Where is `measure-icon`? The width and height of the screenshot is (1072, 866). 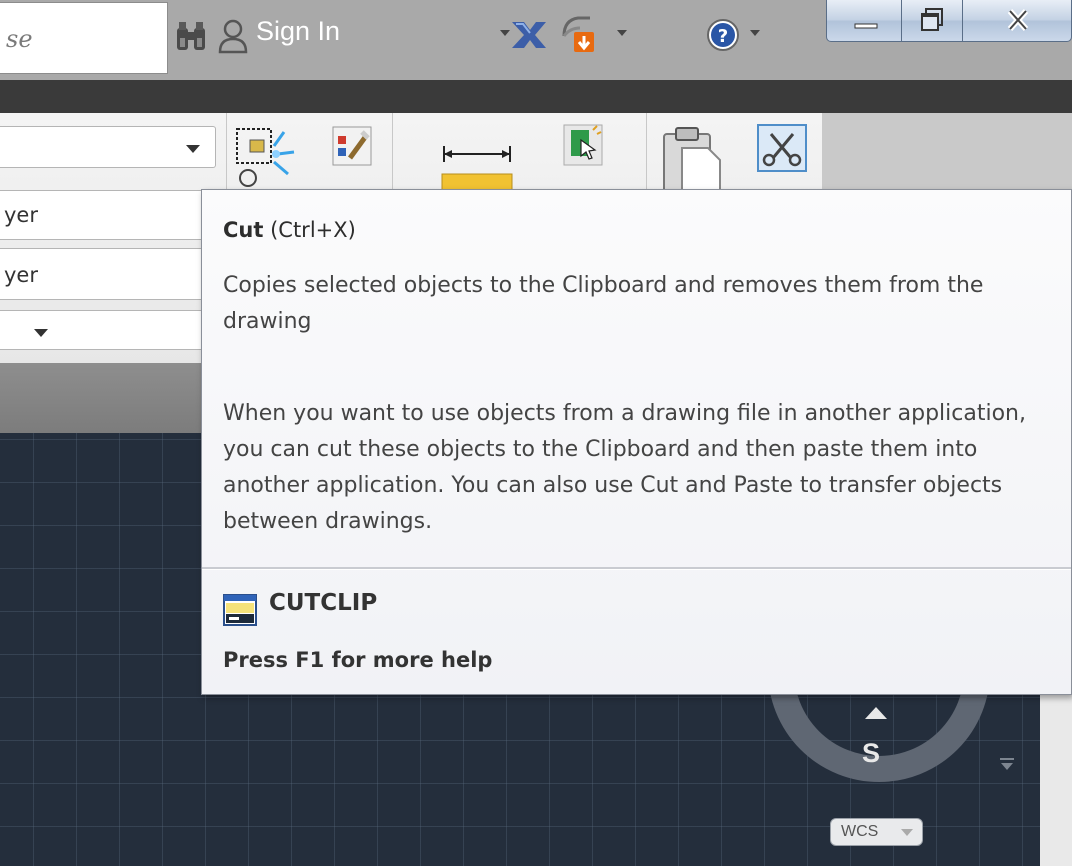
measure-icon is located at coordinates (477, 166).